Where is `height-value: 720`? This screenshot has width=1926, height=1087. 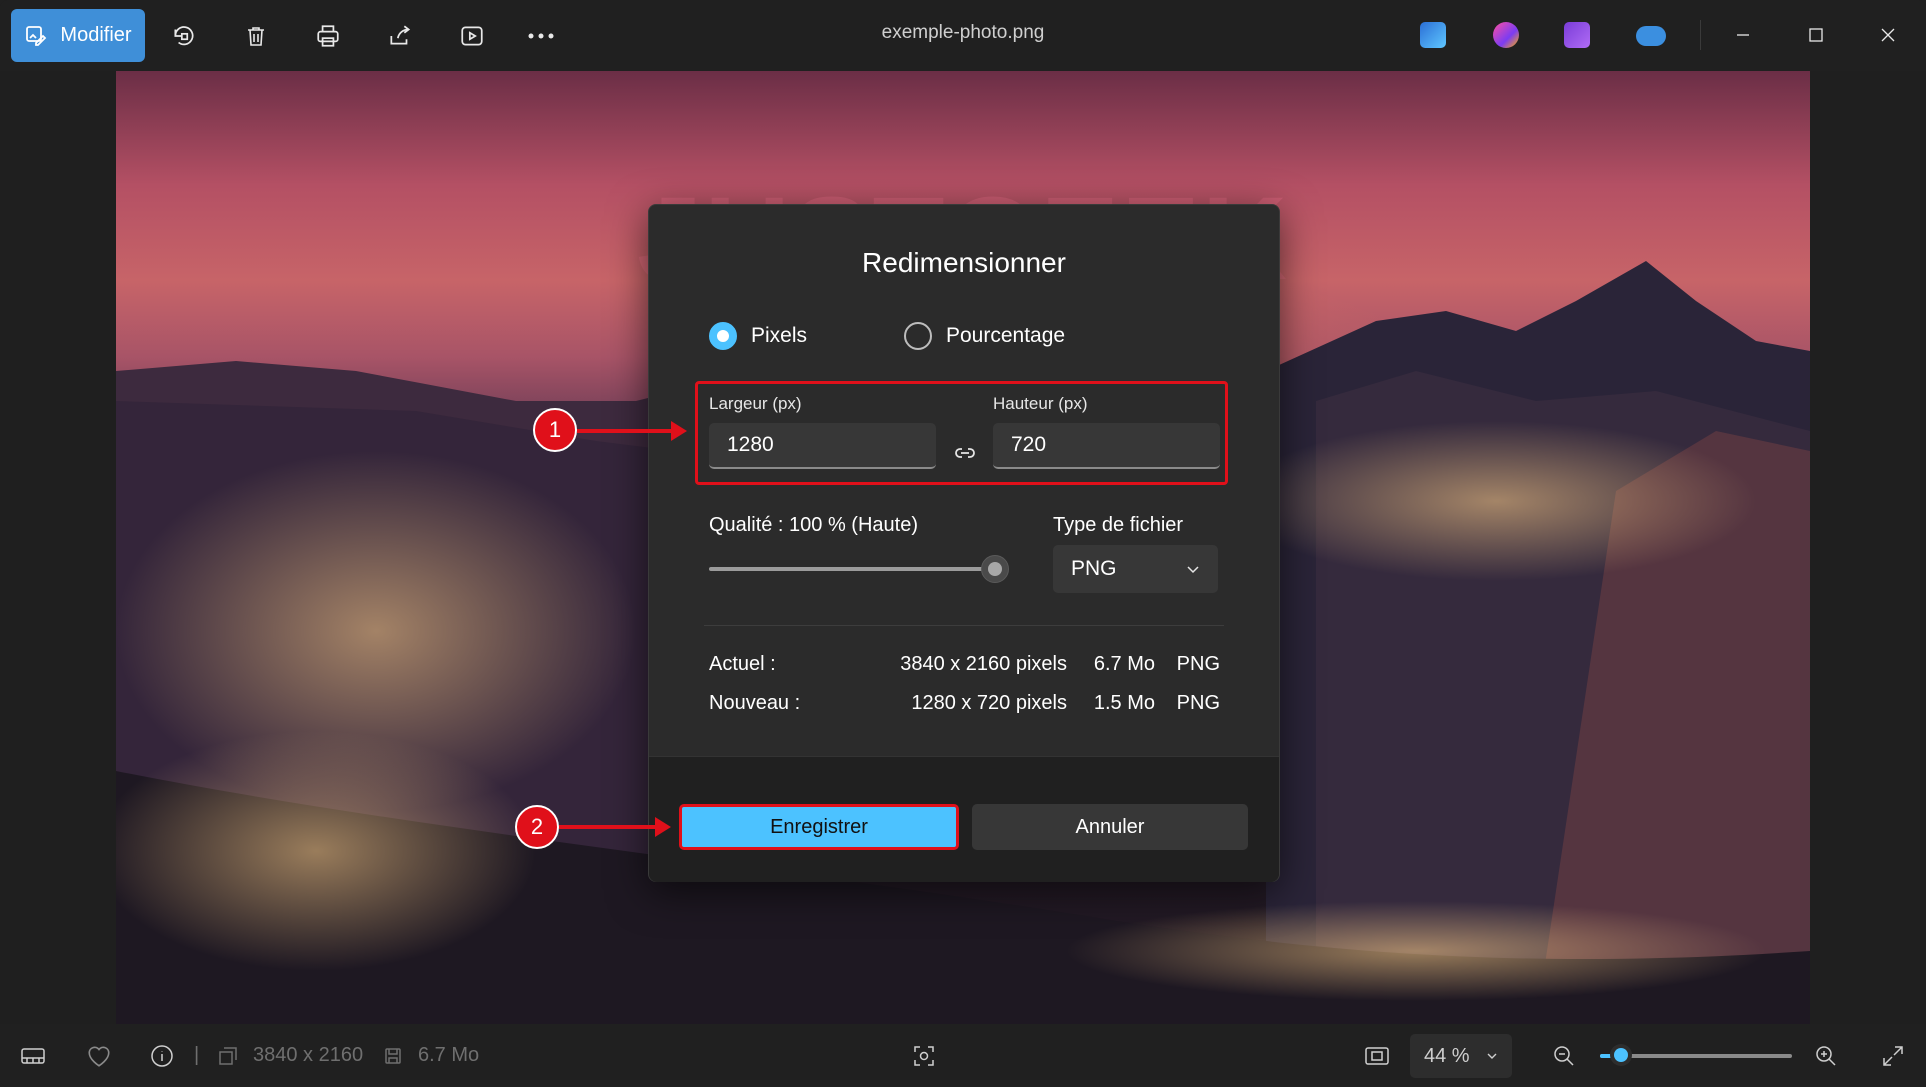
height-value: 720 is located at coordinates (1029, 444).